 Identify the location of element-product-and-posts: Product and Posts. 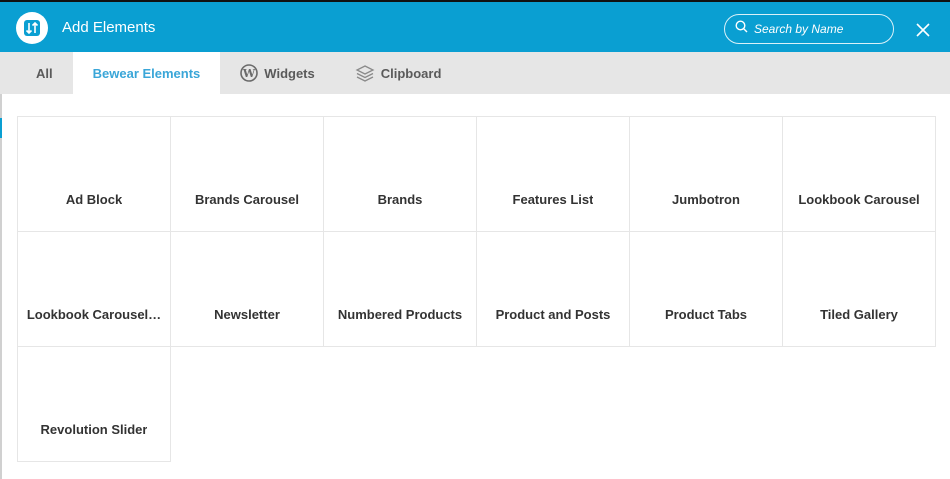
(553, 289).